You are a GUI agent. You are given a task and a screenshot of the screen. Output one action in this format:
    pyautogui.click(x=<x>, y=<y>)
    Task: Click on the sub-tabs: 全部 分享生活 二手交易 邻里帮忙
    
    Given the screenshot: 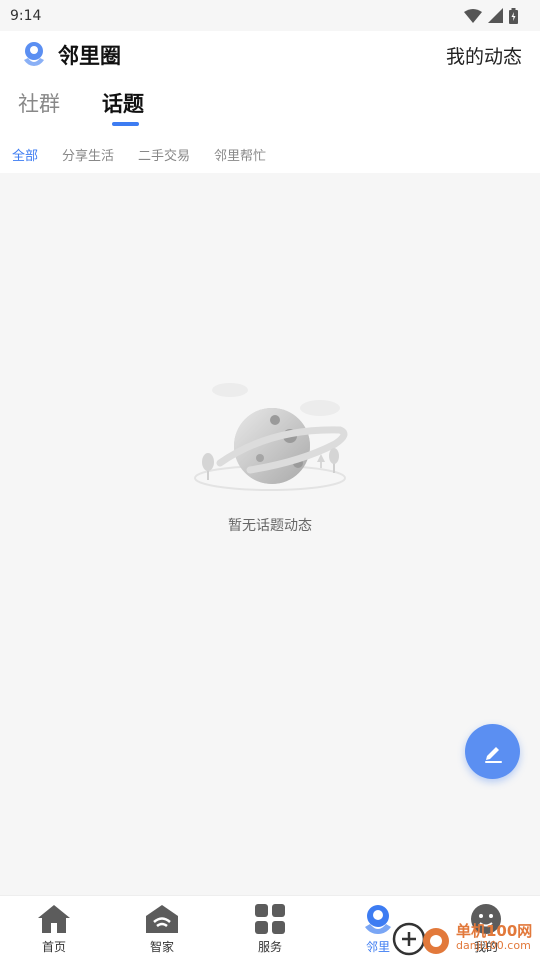 What is the action you would take?
    pyautogui.click(x=151, y=154)
    